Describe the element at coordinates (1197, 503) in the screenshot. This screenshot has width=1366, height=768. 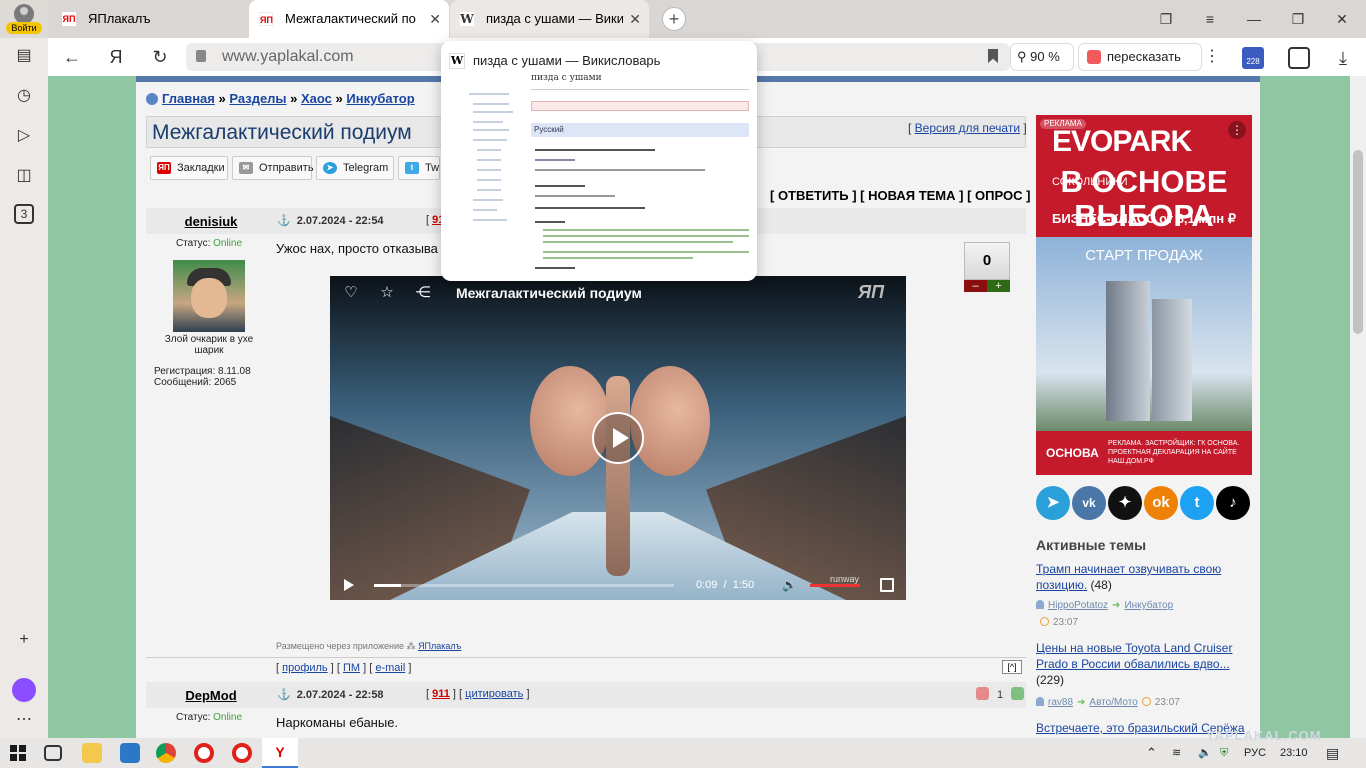
I see `twitter-icon: t` at that location.